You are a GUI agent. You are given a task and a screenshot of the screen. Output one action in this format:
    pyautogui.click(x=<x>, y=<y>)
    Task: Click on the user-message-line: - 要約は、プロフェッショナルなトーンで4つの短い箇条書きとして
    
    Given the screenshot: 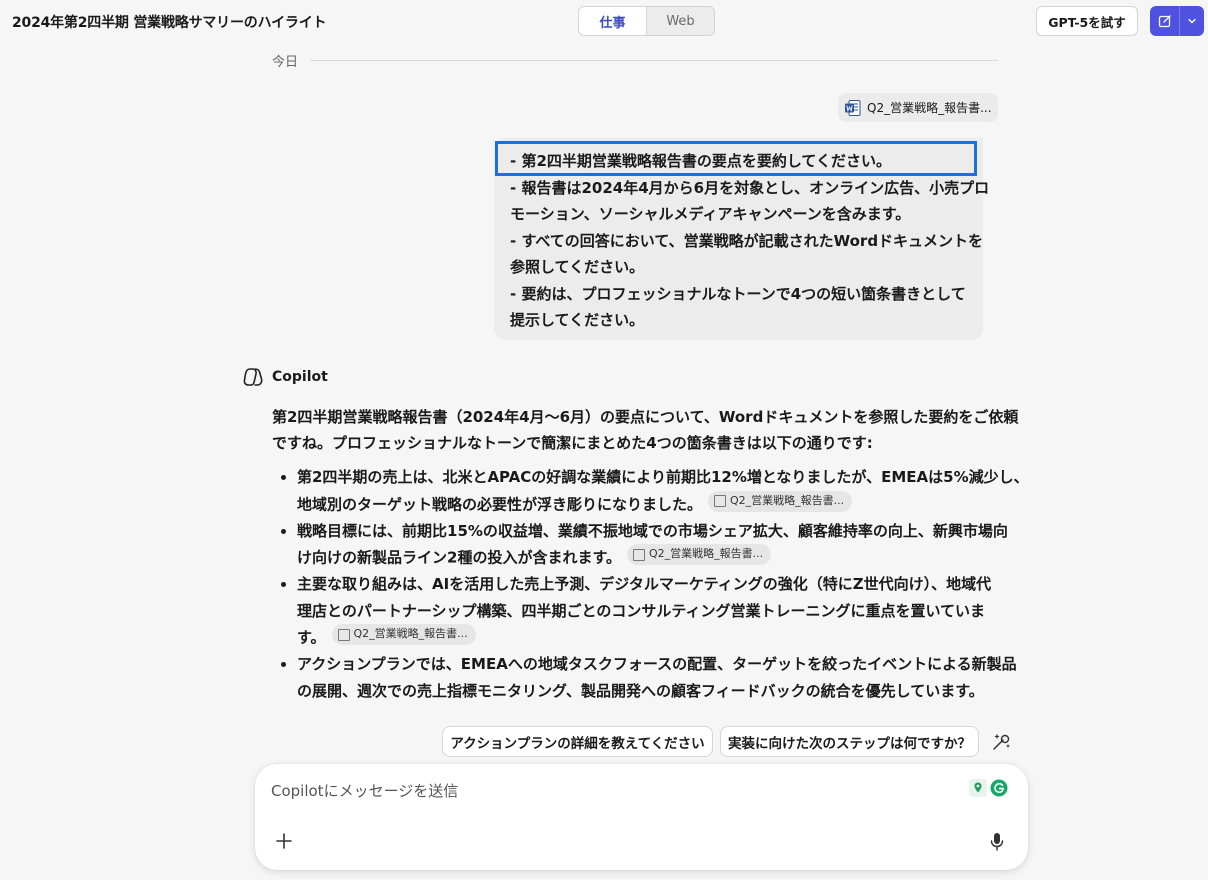 What is the action you would take?
    pyautogui.click(x=738, y=293)
    